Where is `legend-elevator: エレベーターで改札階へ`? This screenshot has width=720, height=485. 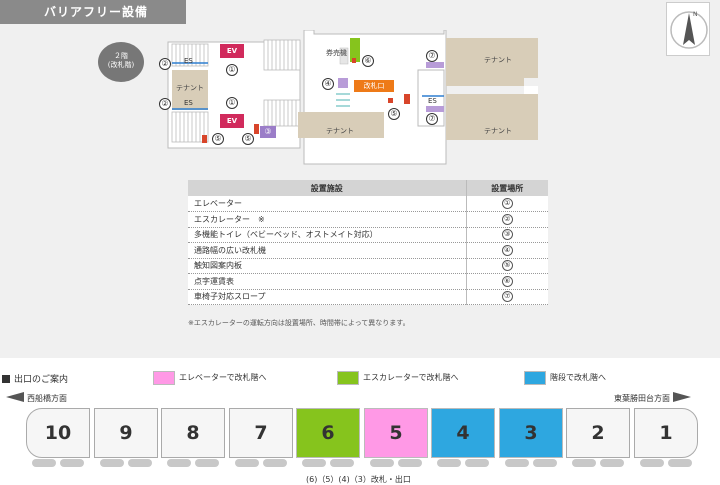 legend-elevator: エレベーターで改札階へ is located at coordinates (210, 378).